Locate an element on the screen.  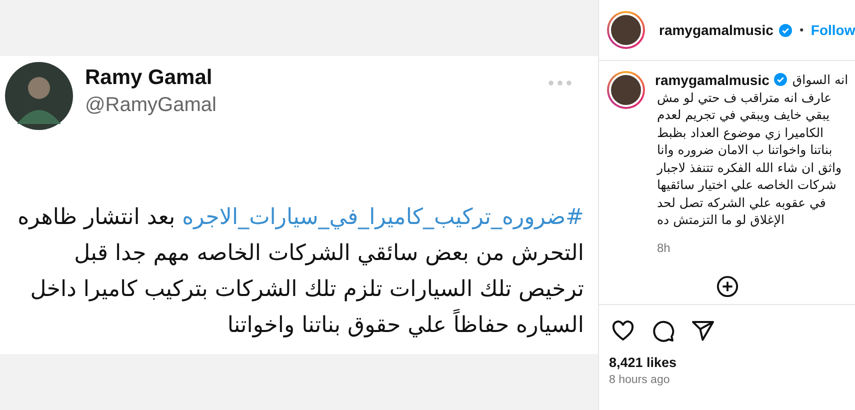
tweet-author-name: Ramy Gamal is located at coordinates (149, 78).